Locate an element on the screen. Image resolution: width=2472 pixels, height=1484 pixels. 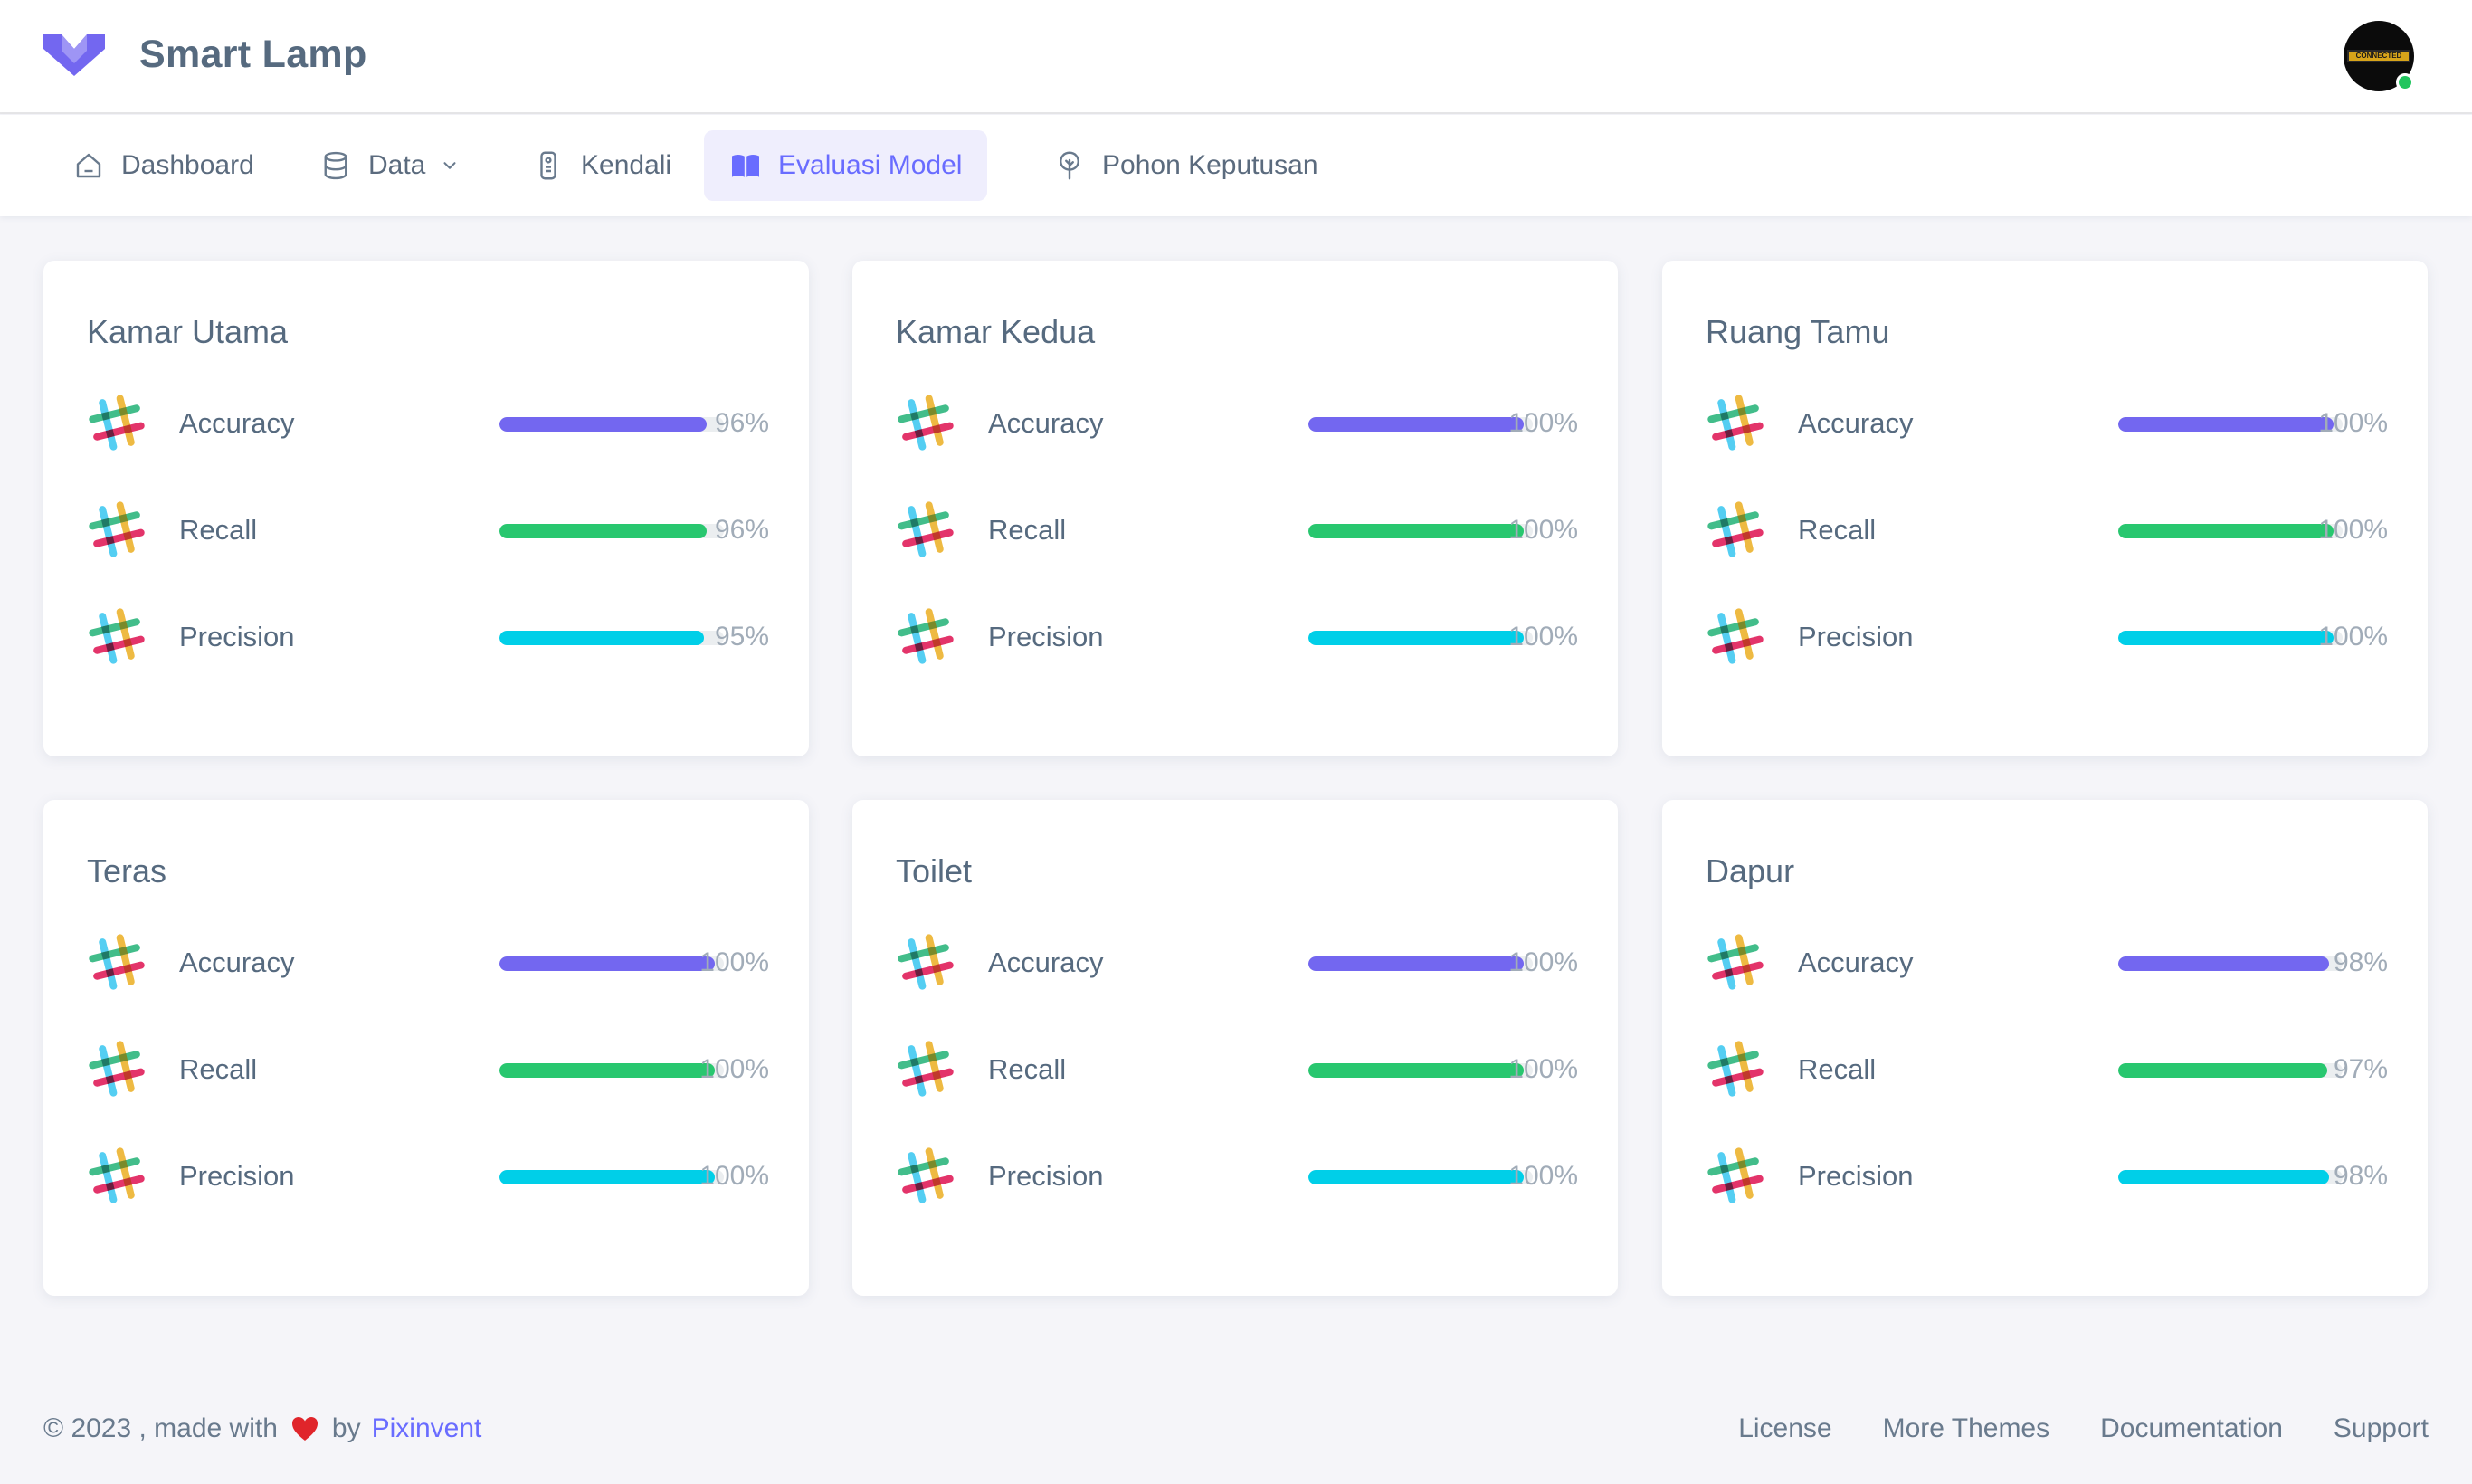
nav-item-kendali: Kendali is located at coordinates (602, 165).